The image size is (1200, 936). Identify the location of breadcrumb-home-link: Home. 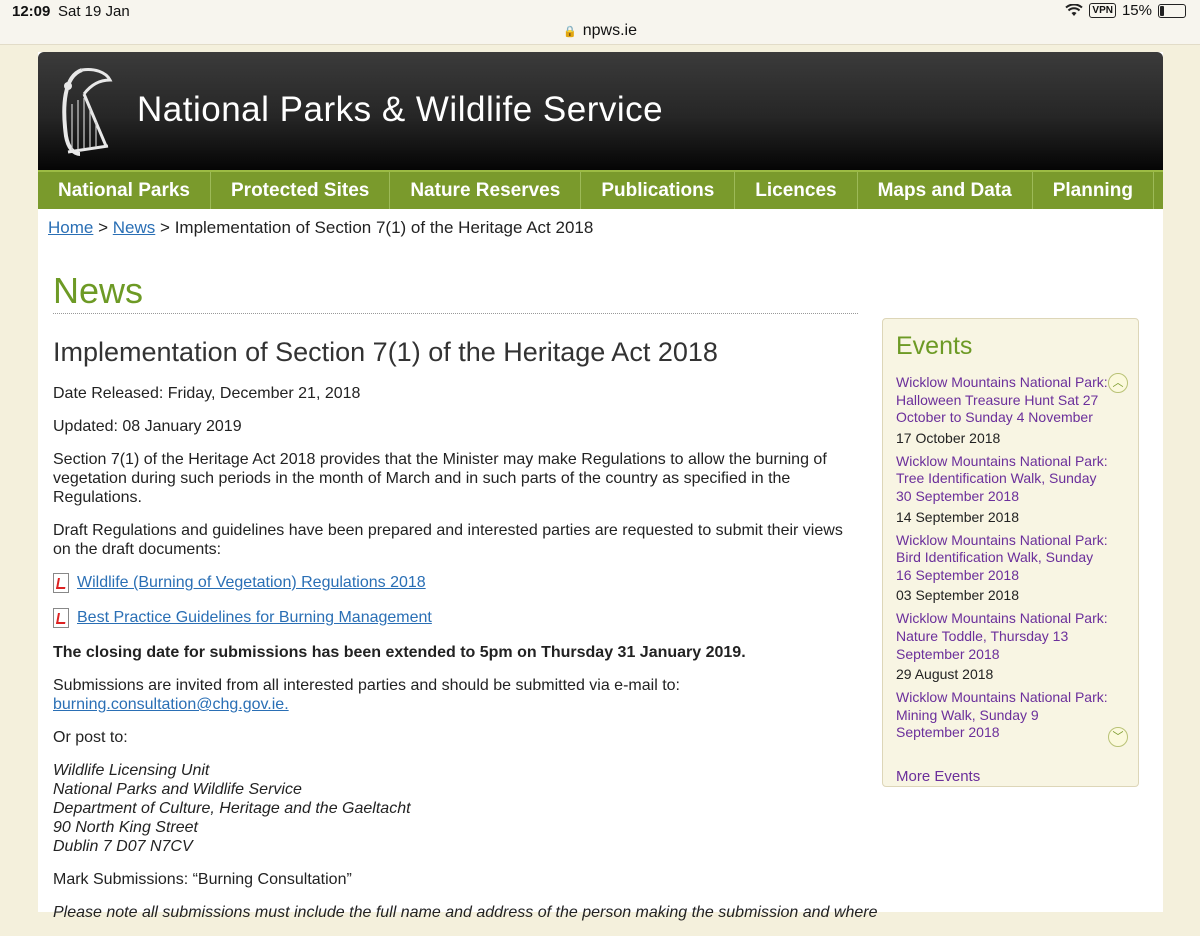
(70, 227).